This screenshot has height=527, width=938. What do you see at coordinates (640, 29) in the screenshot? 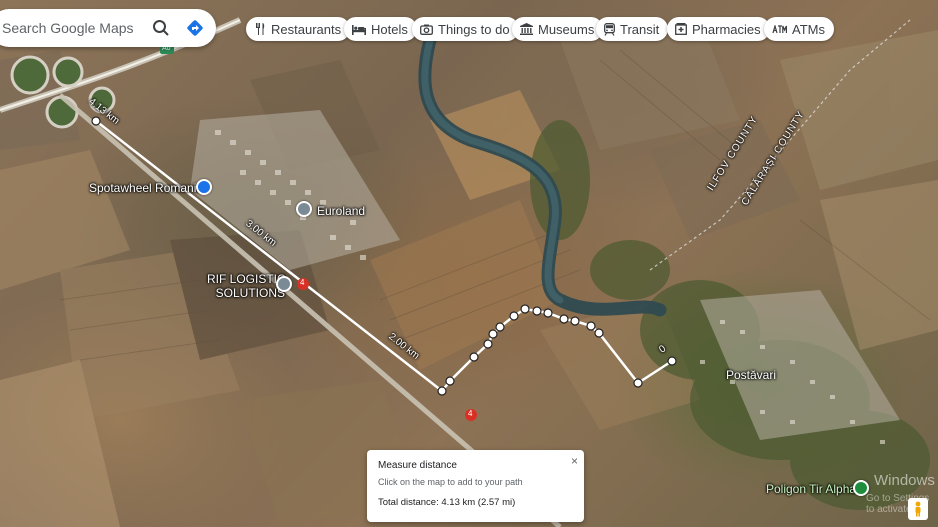
I see `chip-label: Transit` at bounding box center [640, 29].